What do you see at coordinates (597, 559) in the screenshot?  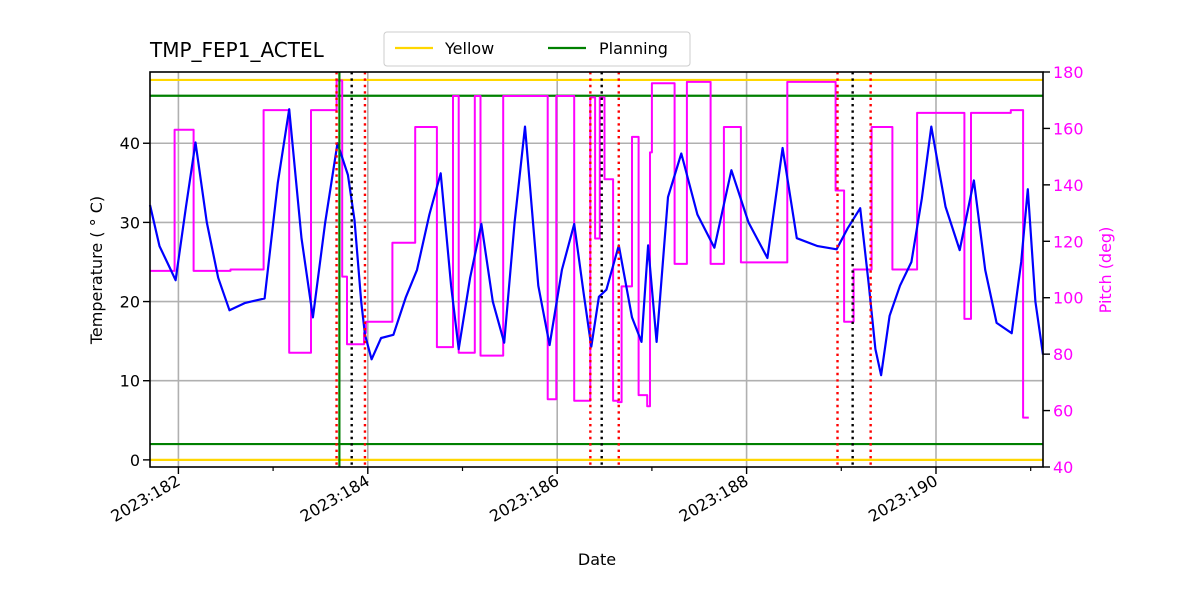 I see `x-axis-label: Date` at bounding box center [597, 559].